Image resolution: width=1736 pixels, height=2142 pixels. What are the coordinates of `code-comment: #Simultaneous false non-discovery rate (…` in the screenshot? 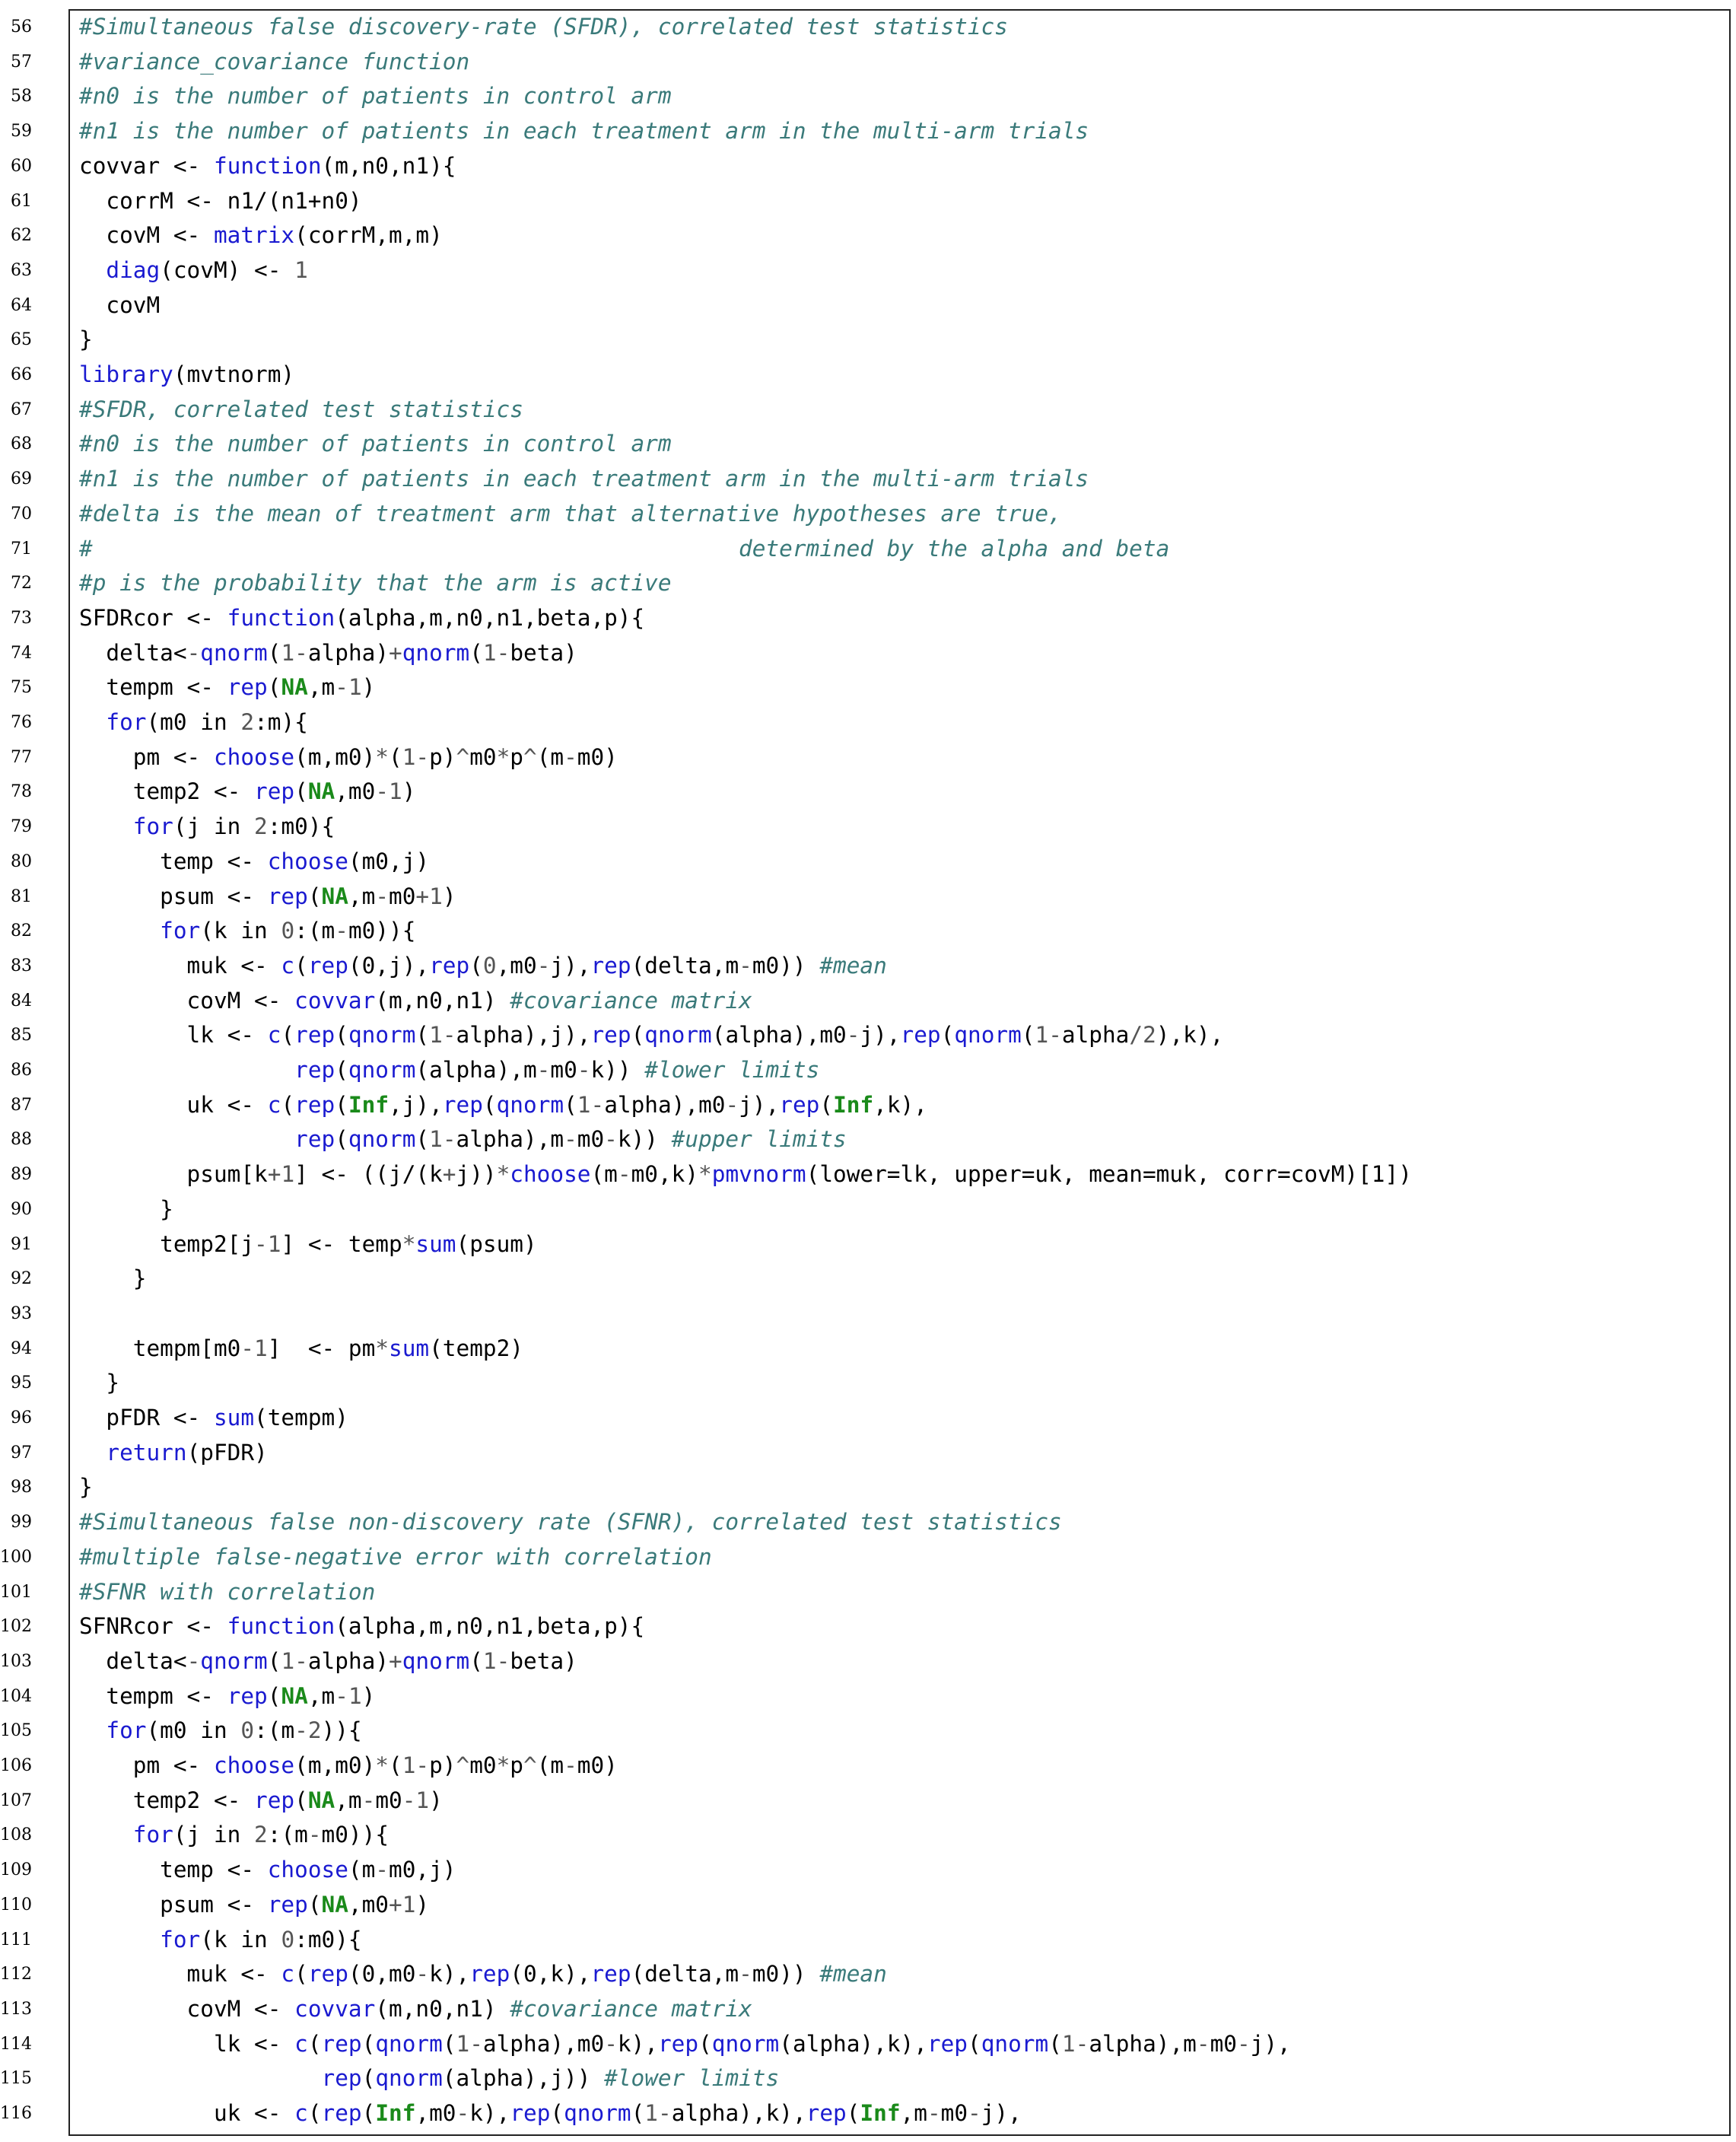 It's located at (570, 1522).